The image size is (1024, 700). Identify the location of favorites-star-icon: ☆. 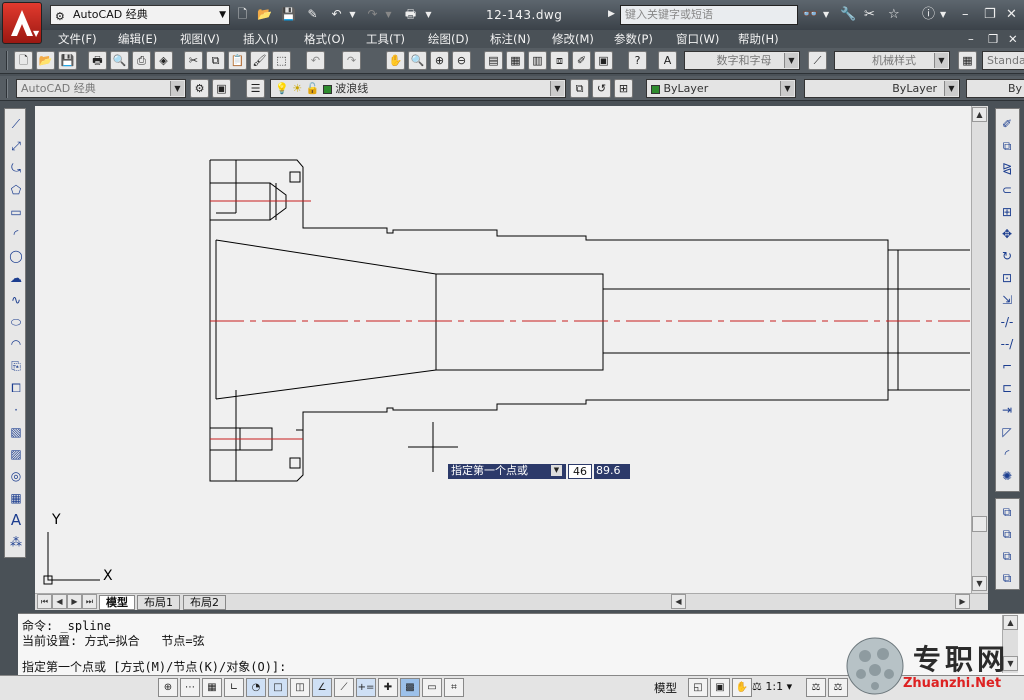
(894, 14).